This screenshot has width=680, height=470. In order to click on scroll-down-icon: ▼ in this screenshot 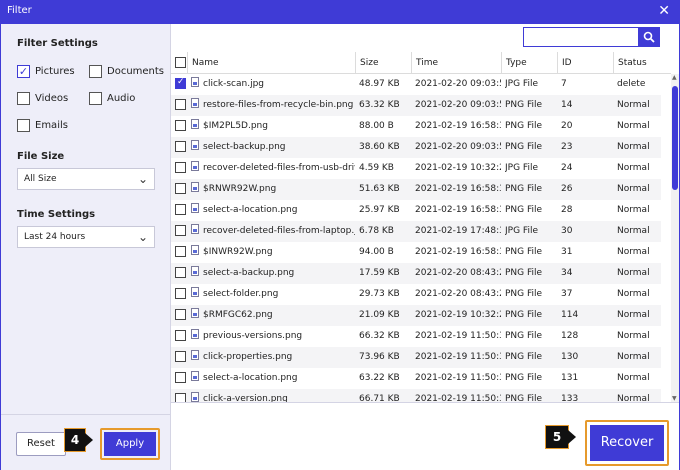, I will do `click(674, 398)`.